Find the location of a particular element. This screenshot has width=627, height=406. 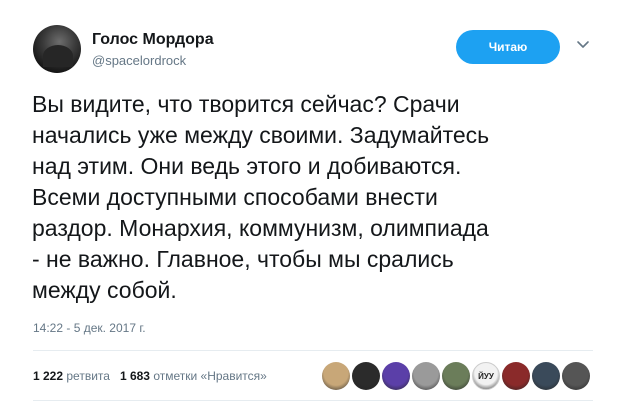

tweet-stats: 1 222 ретвита 1 683 отметки «Нравится» is located at coordinates (150, 376).